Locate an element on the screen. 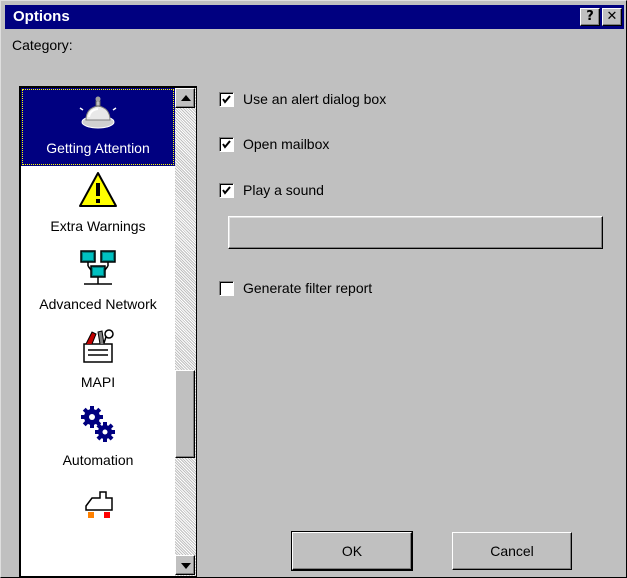  help-button: ? is located at coordinates (590, 17).